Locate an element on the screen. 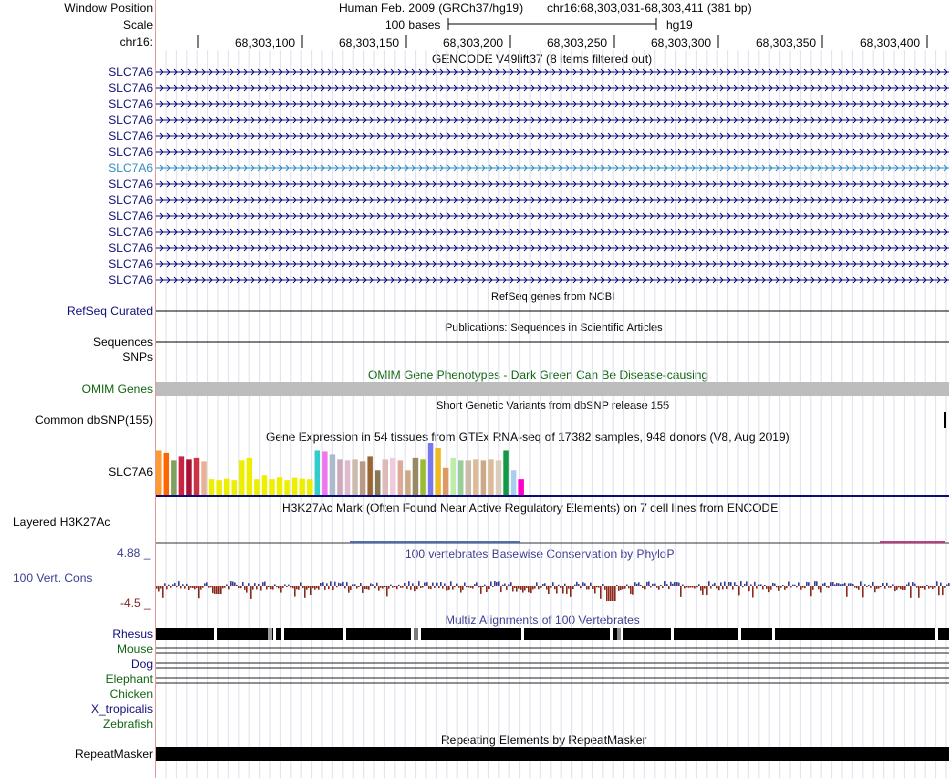  multiz-rhesus is located at coordinates (552, 634).